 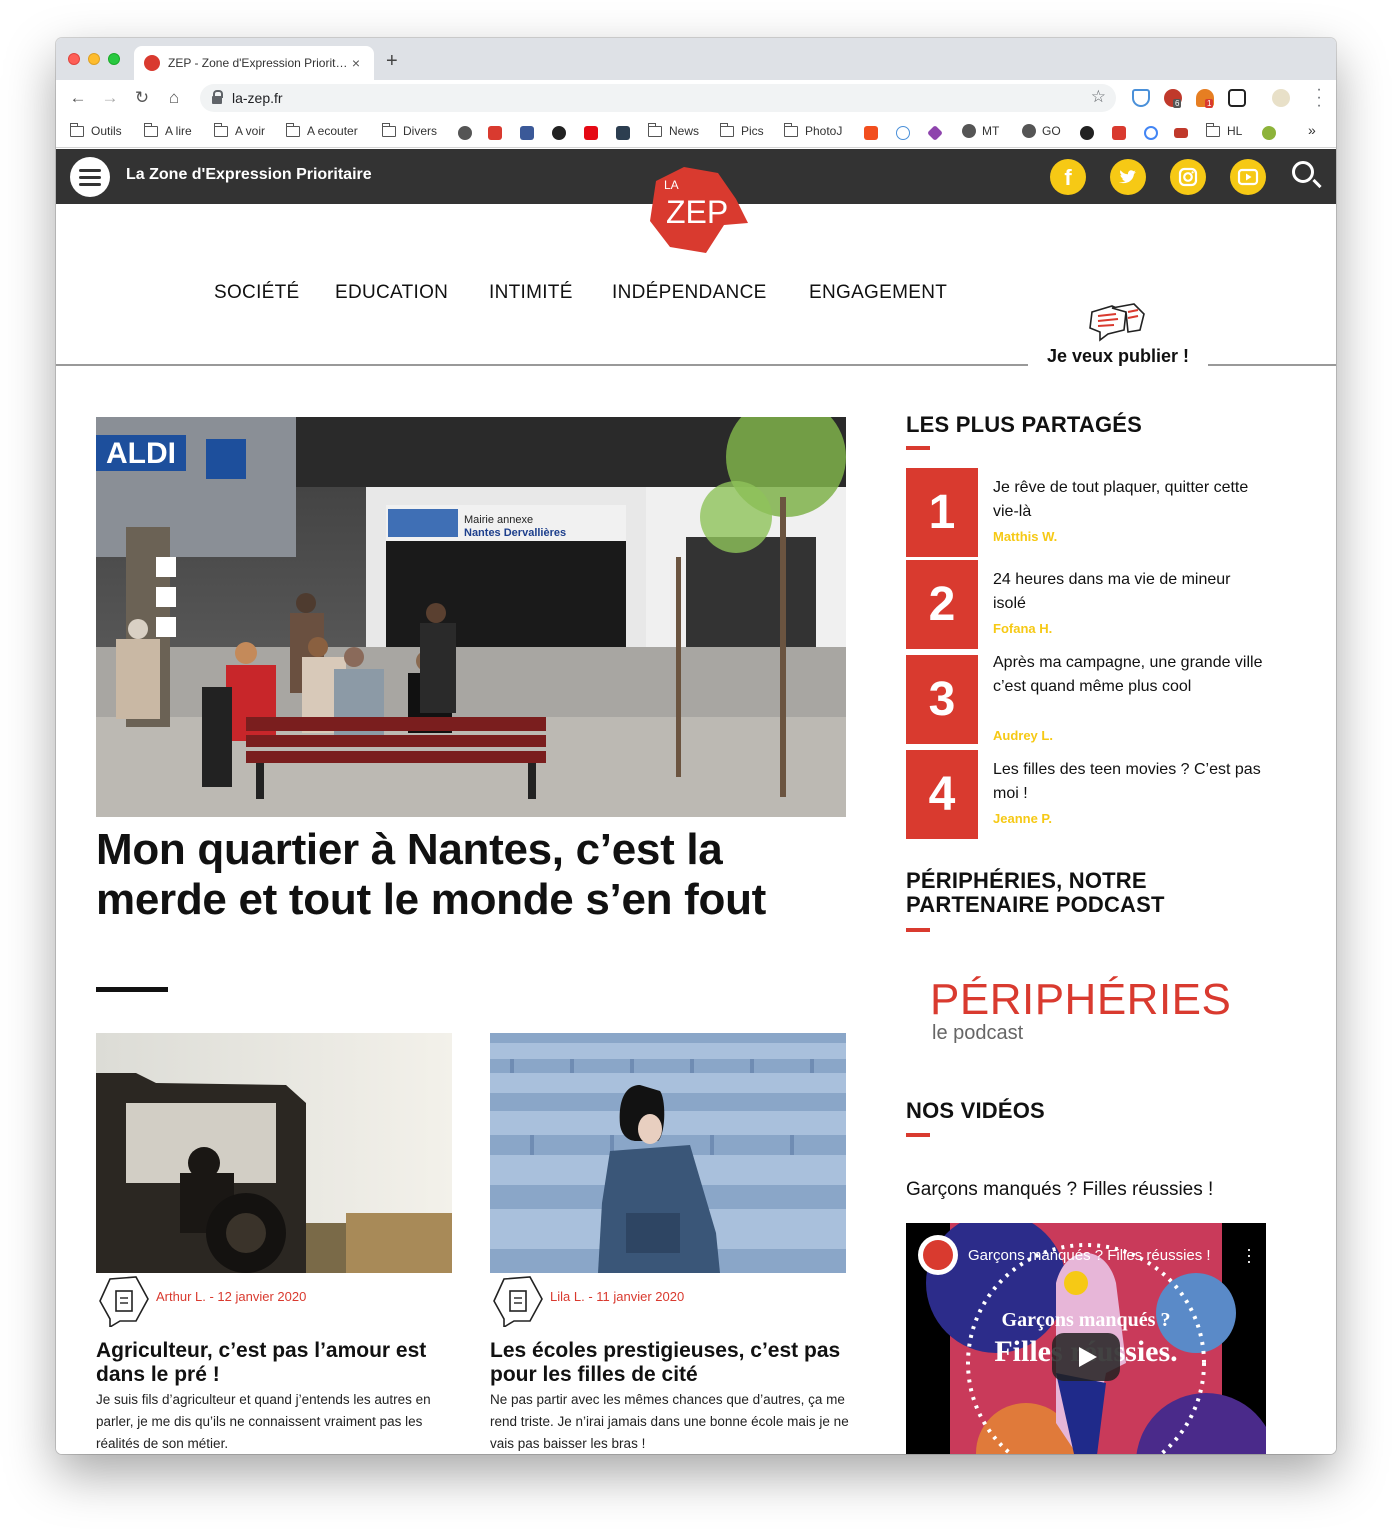 What do you see at coordinates (74, 59) in the screenshot?
I see `close-window-button` at bounding box center [74, 59].